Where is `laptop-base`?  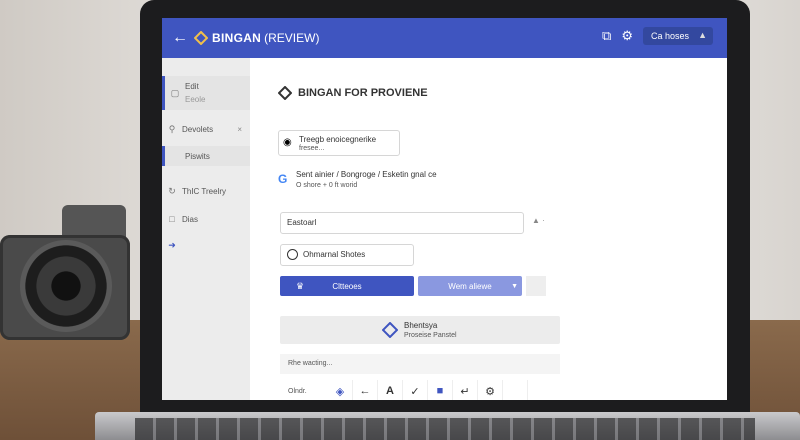
laptop-base is located at coordinates (447, 426).